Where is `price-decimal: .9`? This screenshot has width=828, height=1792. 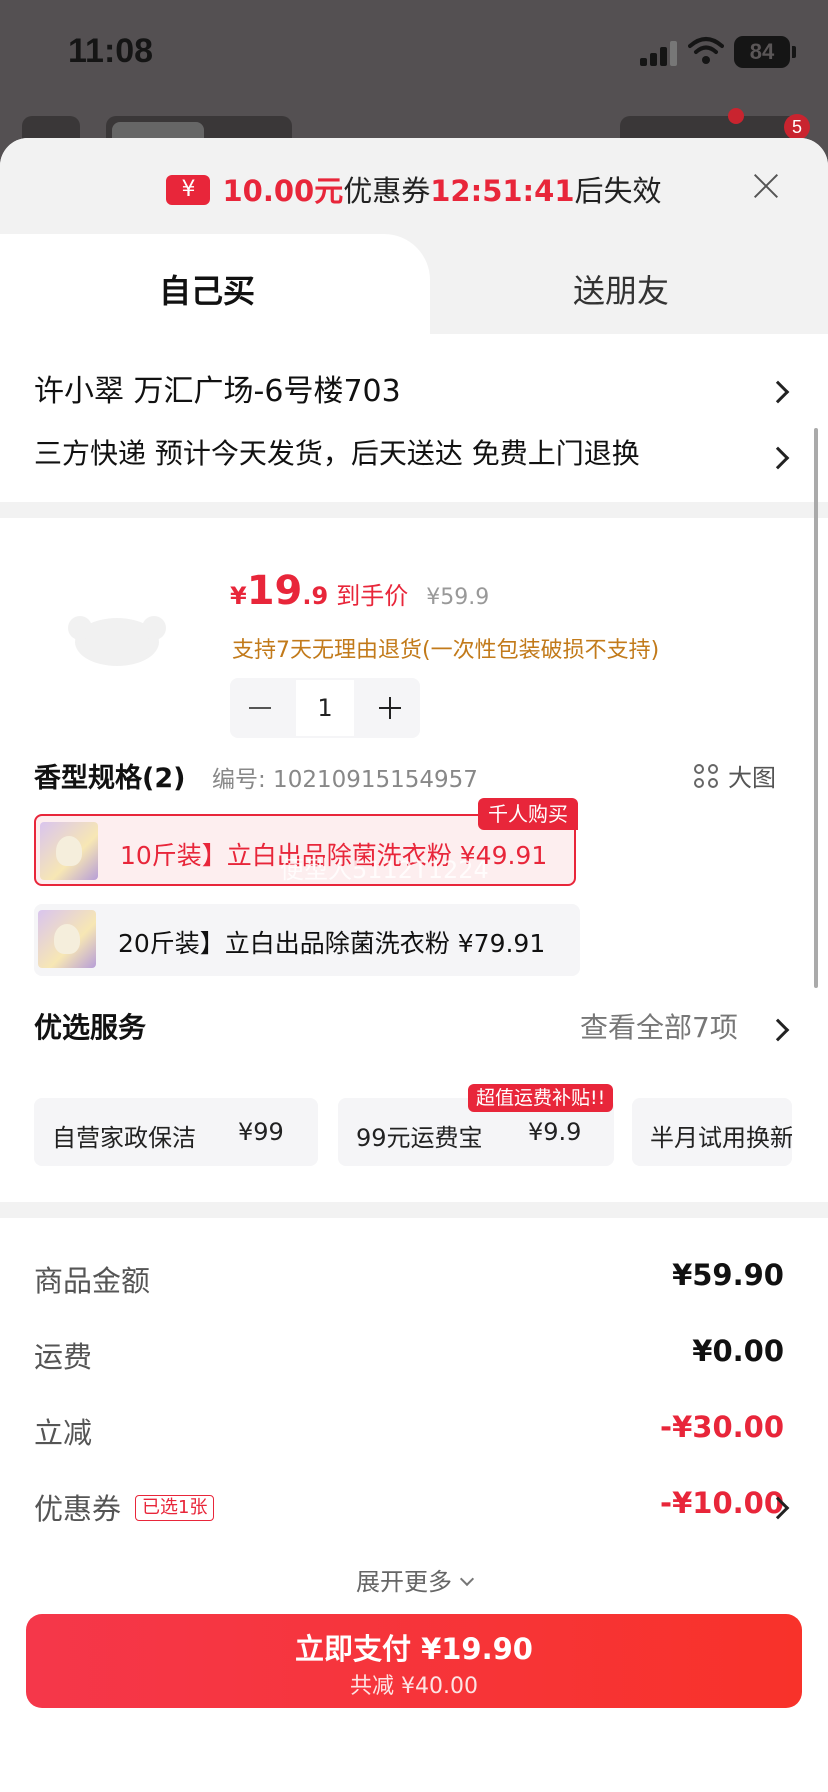 price-decimal: .9 is located at coordinates (315, 596).